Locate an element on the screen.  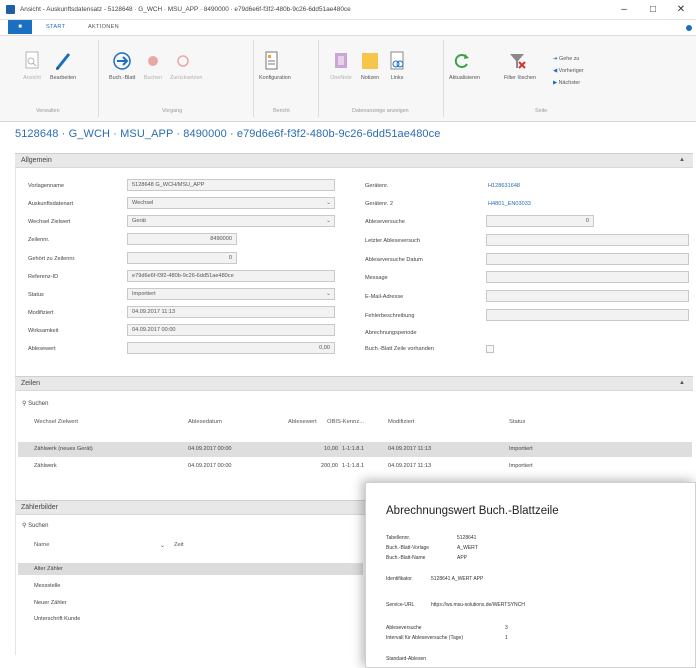
list-item: Alter Zähler is located at coordinates (48, 569).